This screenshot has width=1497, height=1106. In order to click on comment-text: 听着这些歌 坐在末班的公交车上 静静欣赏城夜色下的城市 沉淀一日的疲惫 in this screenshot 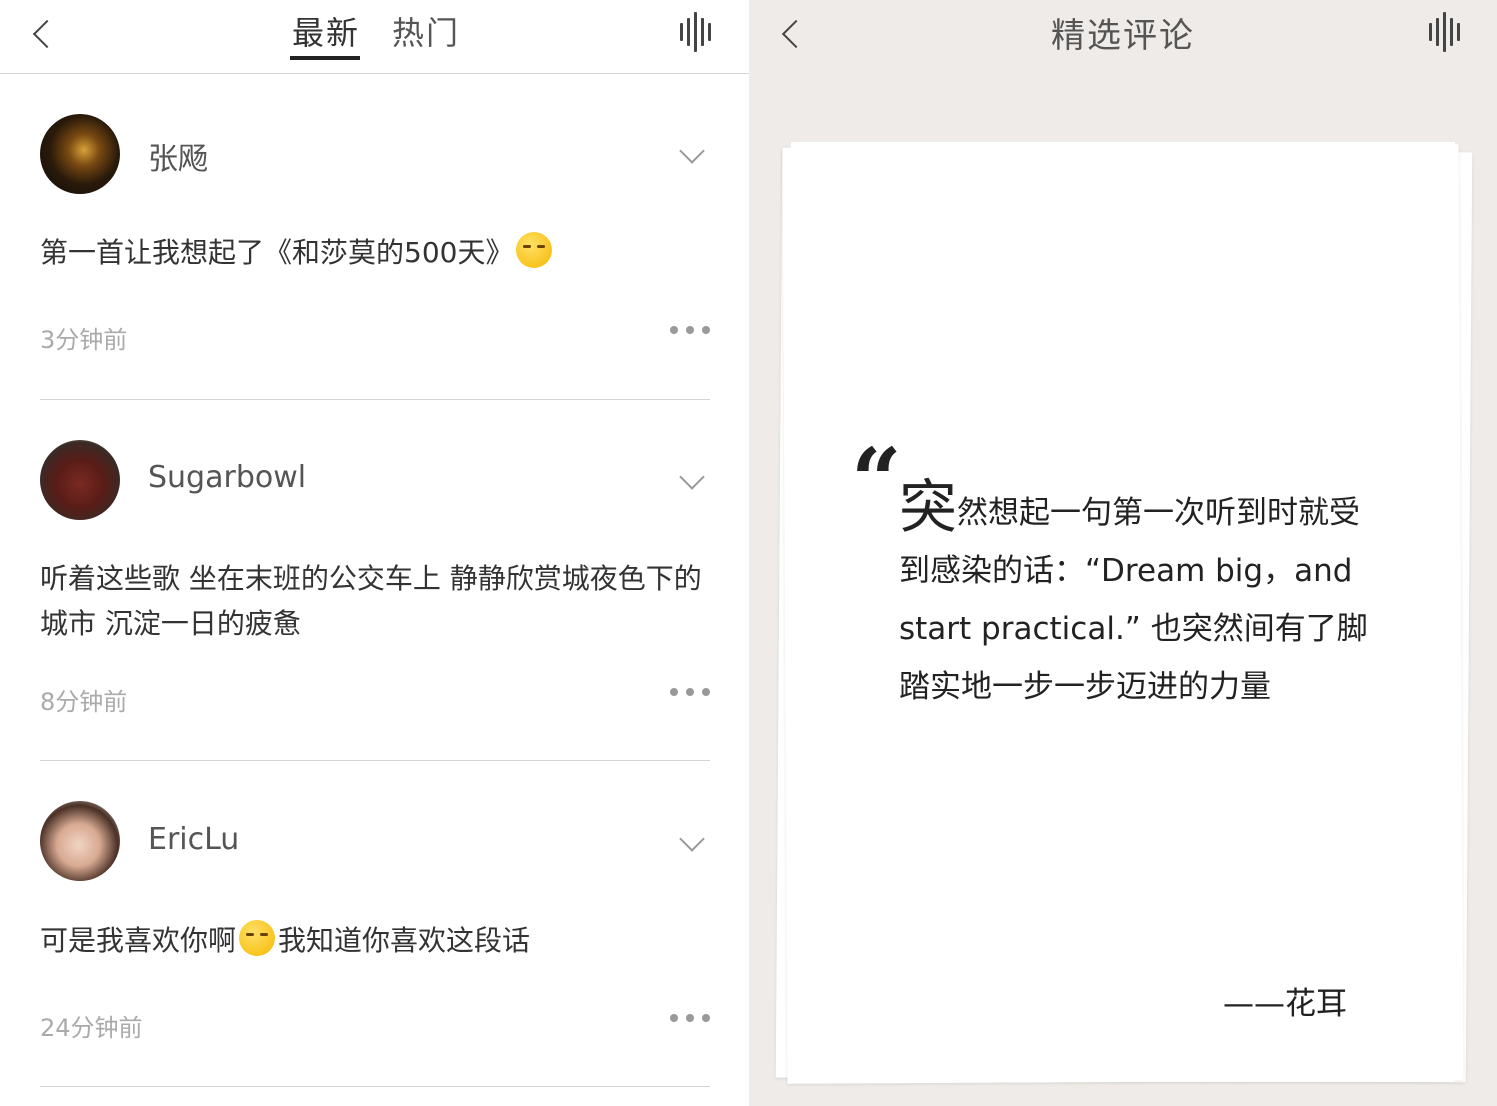, I will do `click(371, 601)`.